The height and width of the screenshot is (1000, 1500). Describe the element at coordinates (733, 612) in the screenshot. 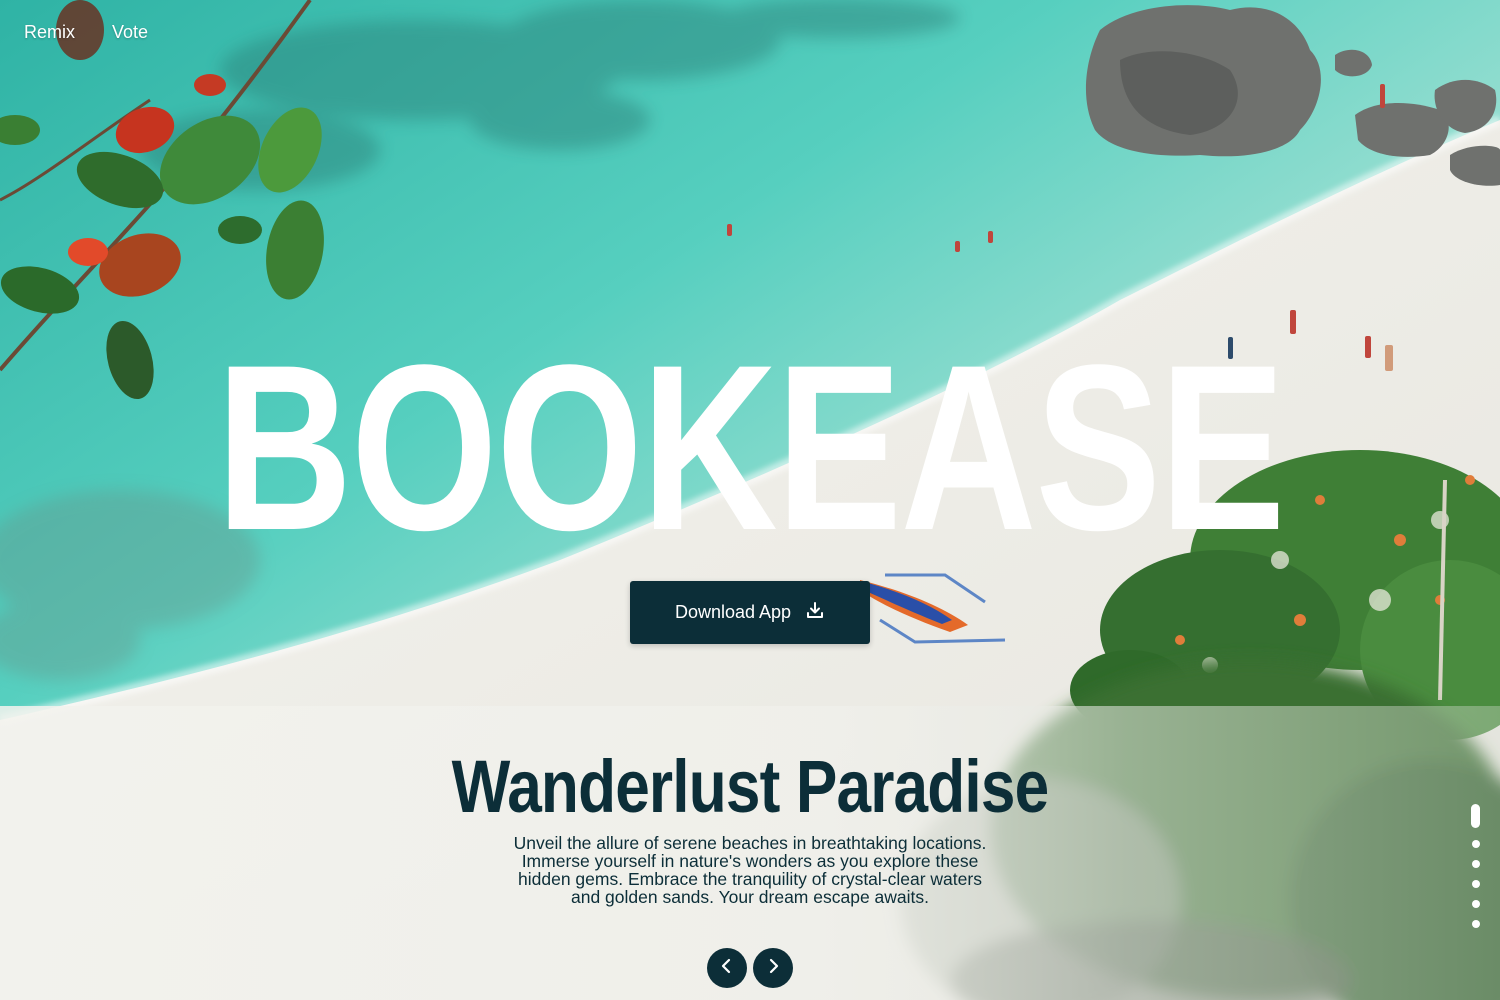

I see `download-app-label: Download App` at that location.